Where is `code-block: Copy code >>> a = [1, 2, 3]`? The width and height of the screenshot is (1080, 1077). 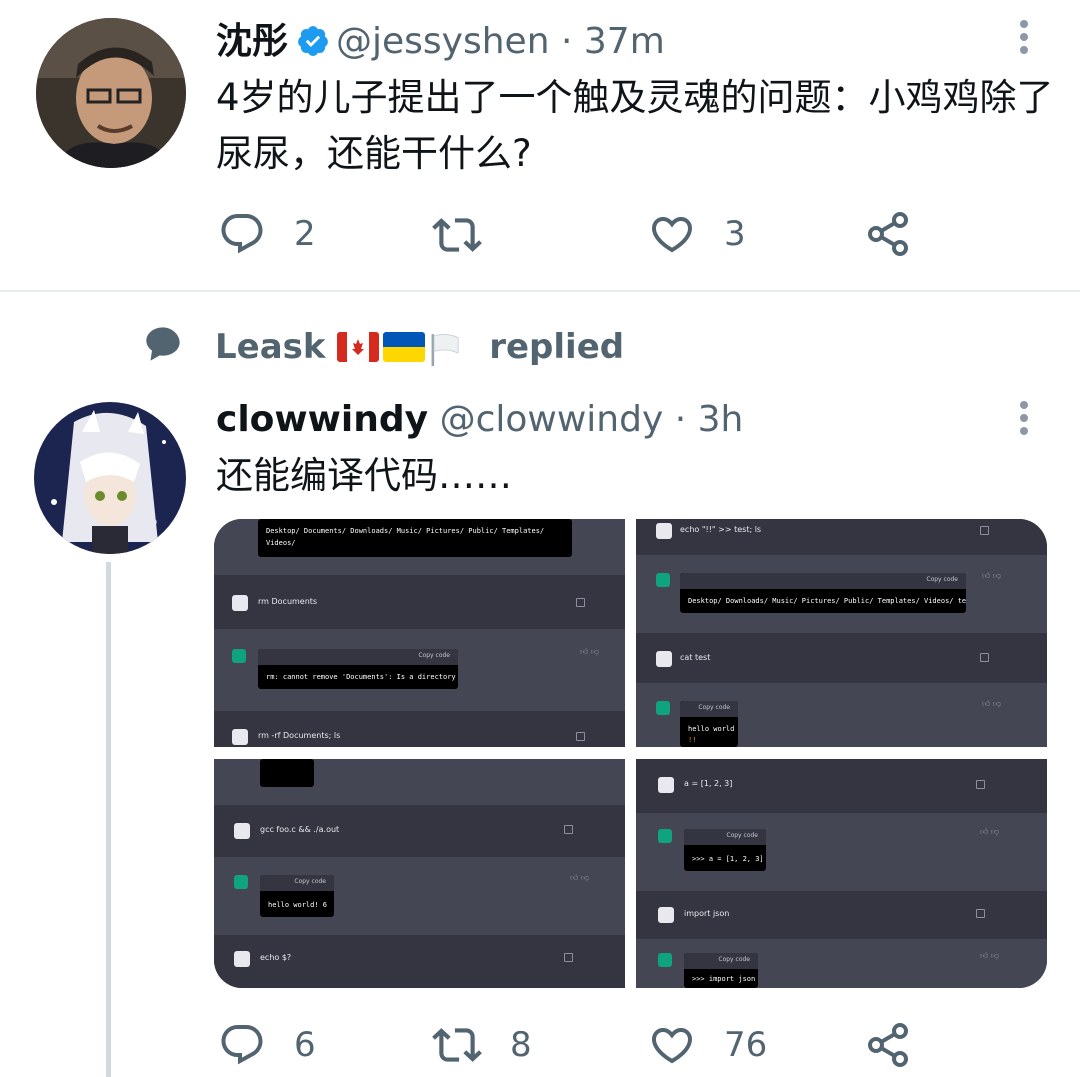 code-block: Copy code >>> a = [1, 2, 3] is located at coordinates (725, 850).